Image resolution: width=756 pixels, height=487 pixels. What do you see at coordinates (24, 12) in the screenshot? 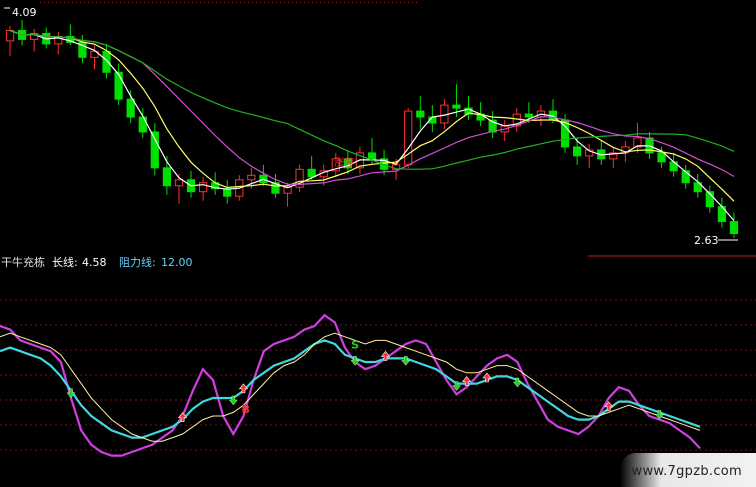
I see `price-high-label: 4.09` at bounding box center [24, 12].